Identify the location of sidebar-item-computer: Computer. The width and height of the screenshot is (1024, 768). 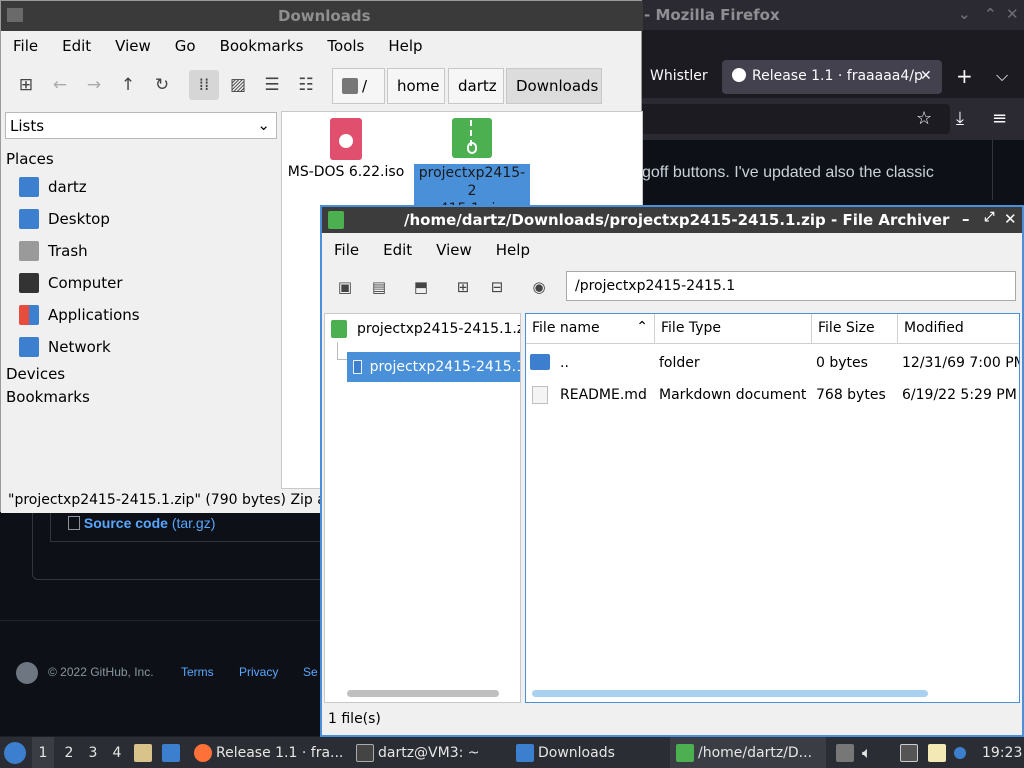
(71, 283).